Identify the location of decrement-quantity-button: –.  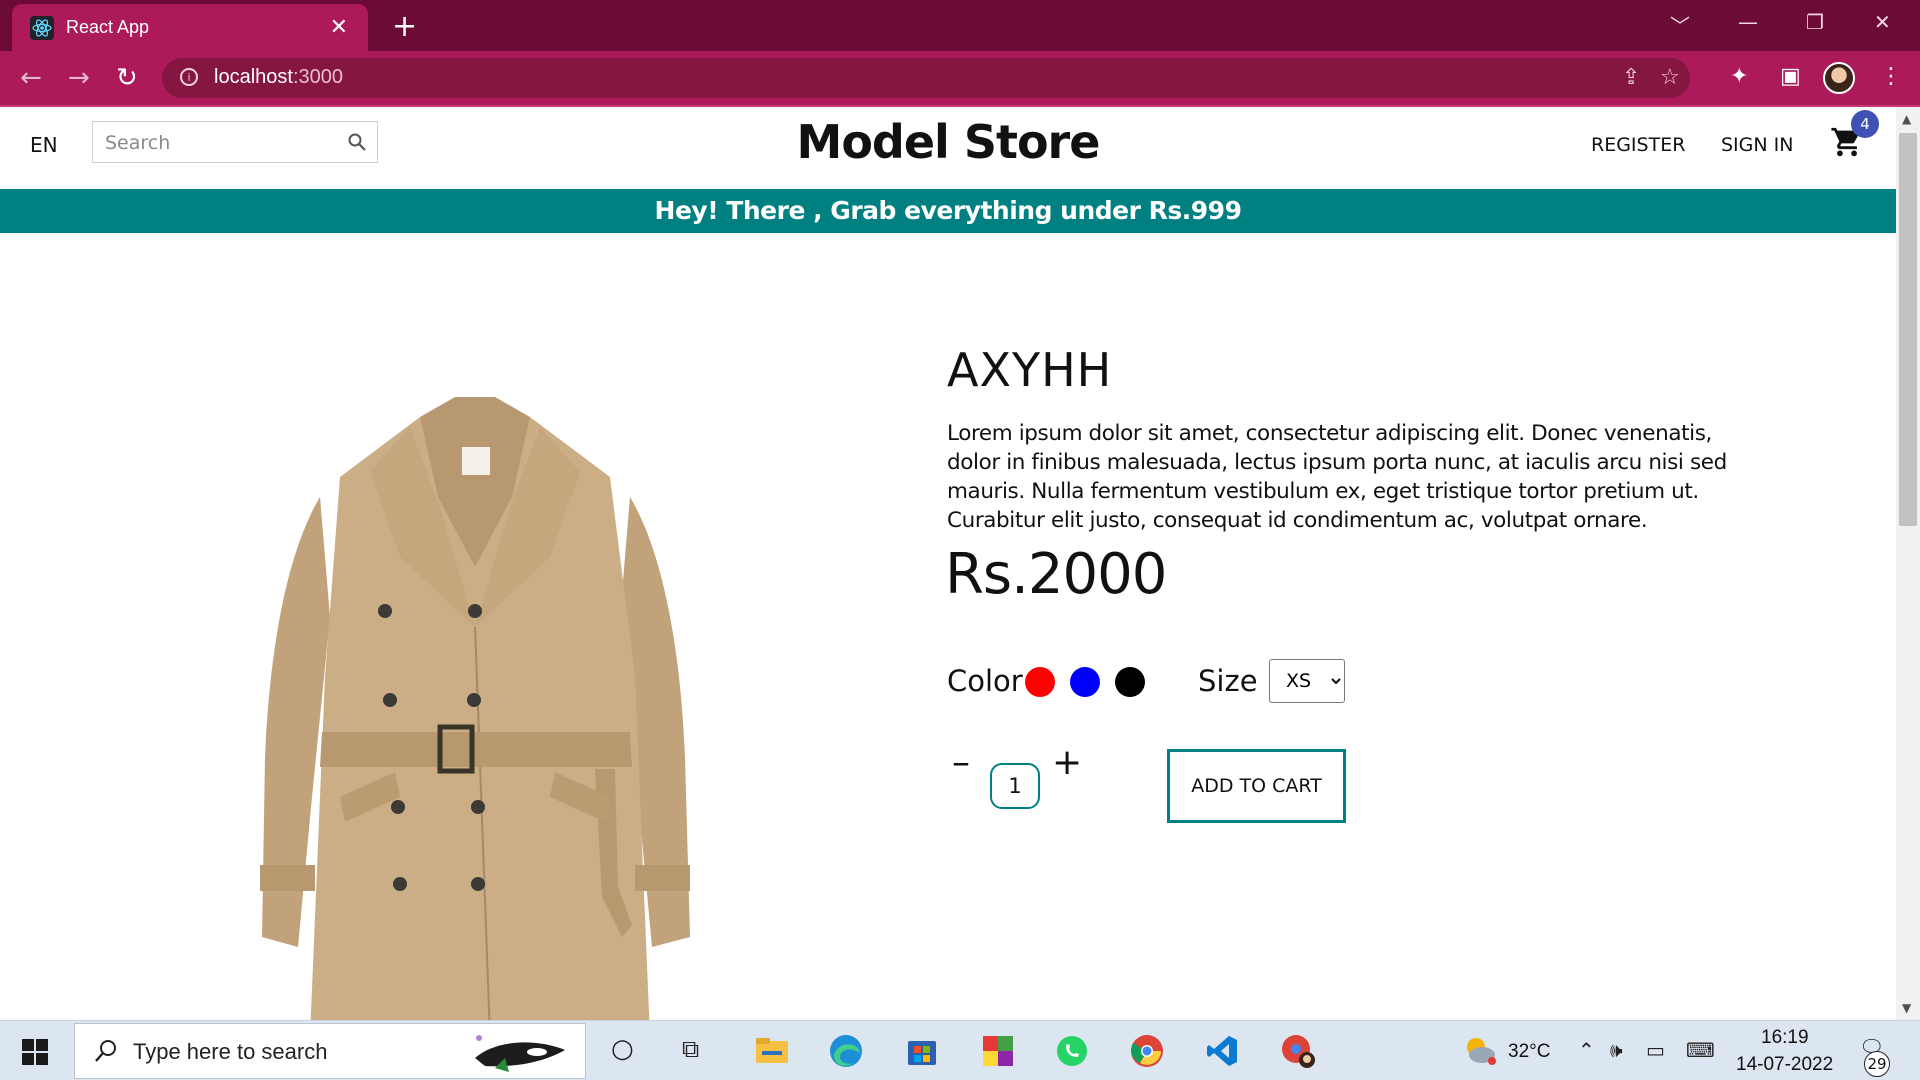
(961, 763).